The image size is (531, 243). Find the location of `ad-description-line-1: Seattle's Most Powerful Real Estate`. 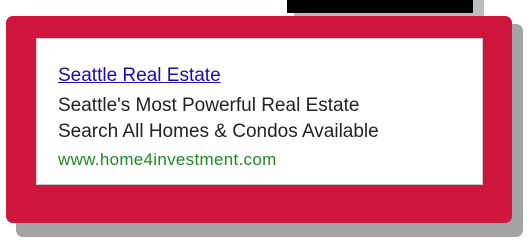

ad-description-line-1: Seattle's Most Powerful Real Estate is located at coordinates (209, 105).